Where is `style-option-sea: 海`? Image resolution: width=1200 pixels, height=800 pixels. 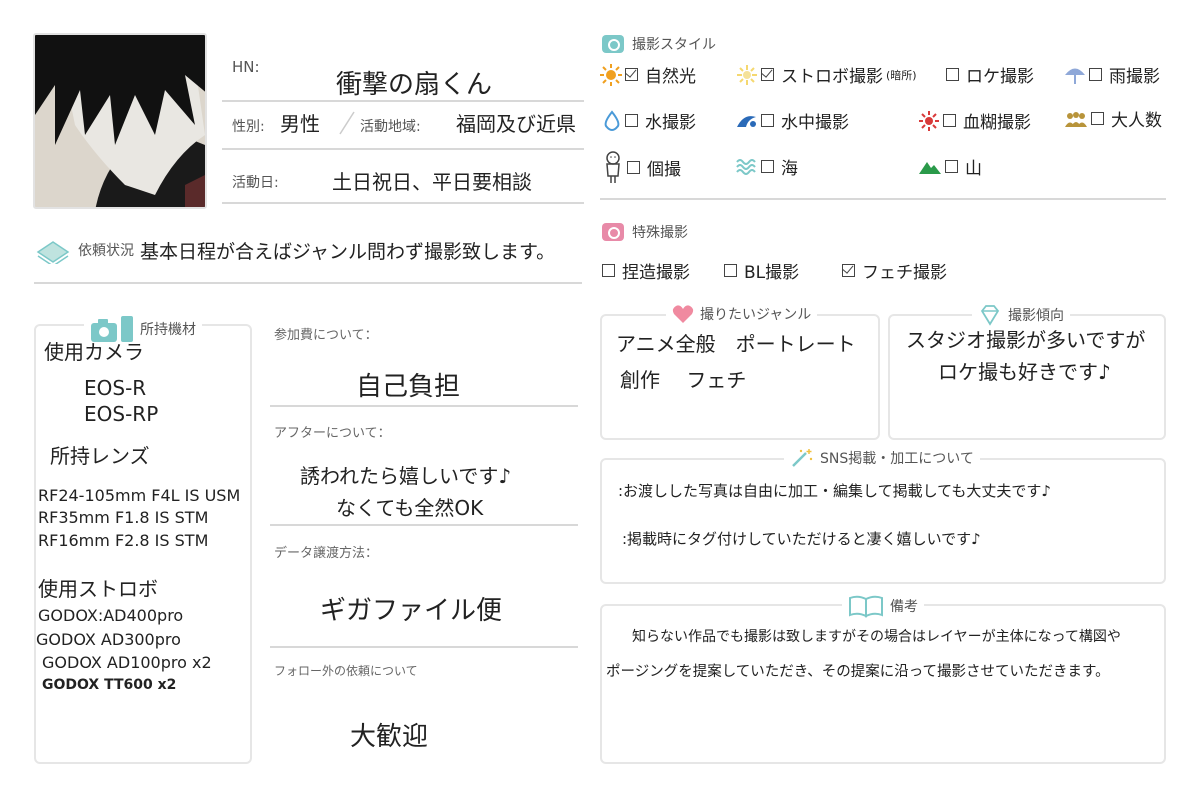 style-option-sea: 海 is located at coordinates (767, 166).